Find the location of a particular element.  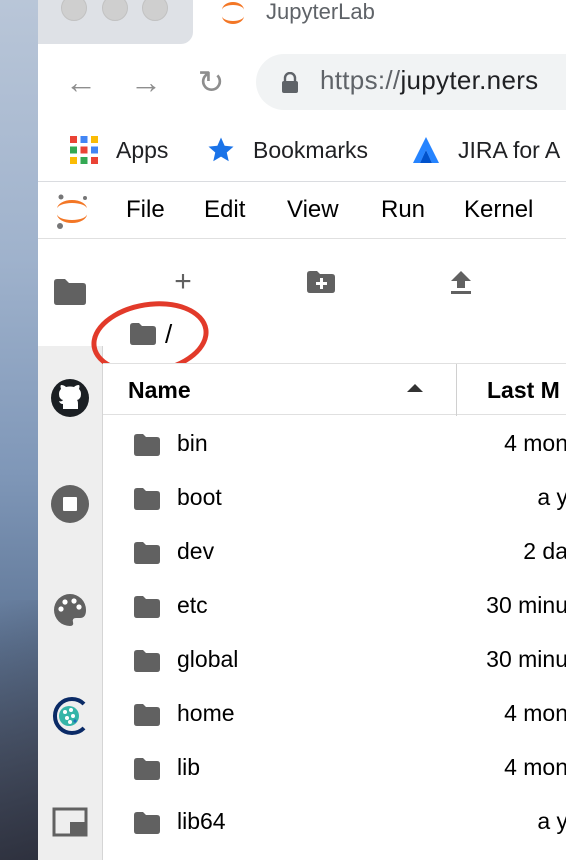

minimize-window-button is located at coordinates (115, 10).